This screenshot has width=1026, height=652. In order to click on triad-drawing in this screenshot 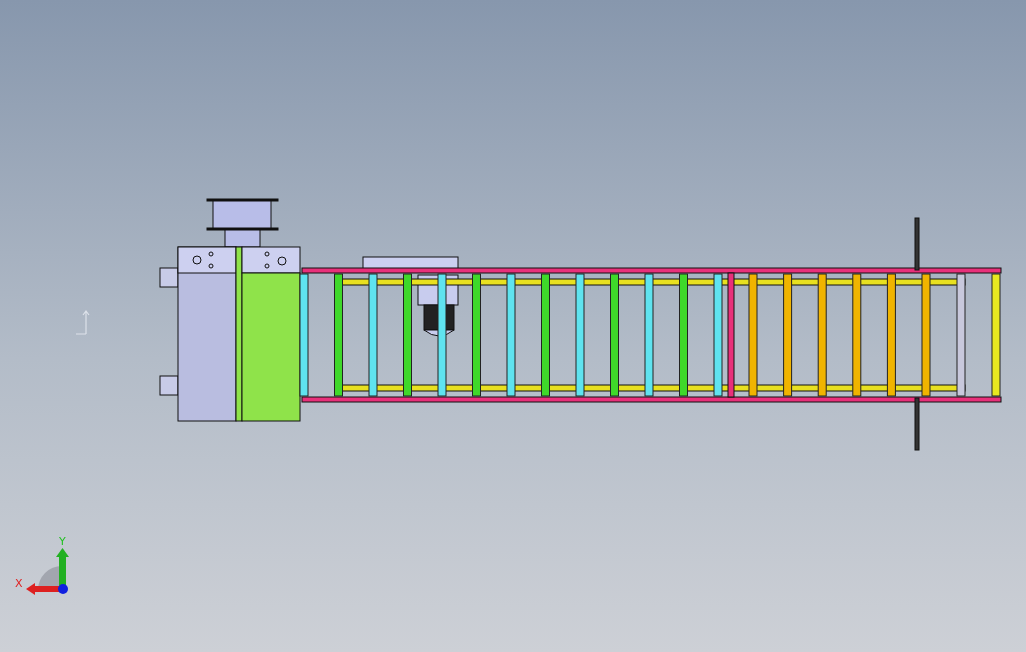, I will do `click(47, 571)`.